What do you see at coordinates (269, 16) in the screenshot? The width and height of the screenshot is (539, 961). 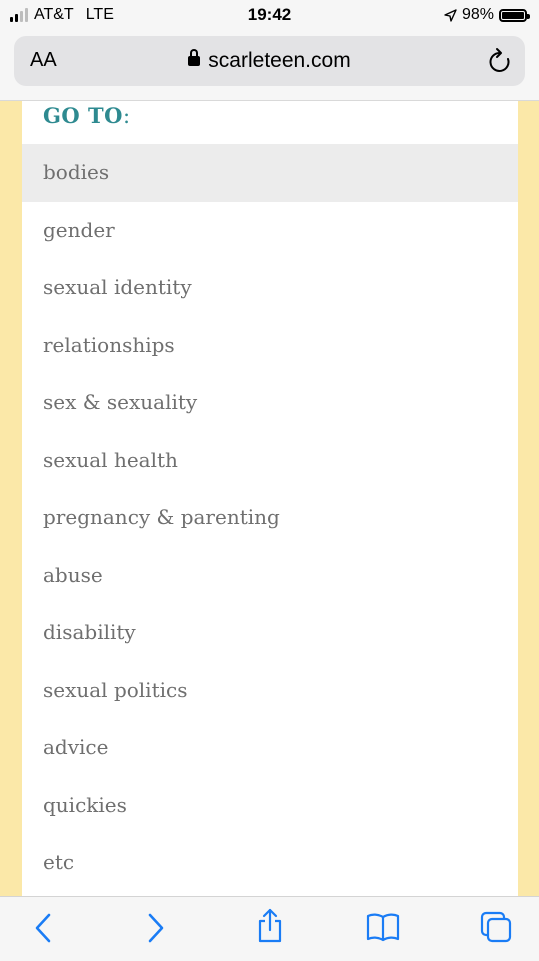 I see `status-bar: AT&T LTE 19:42 98%` at bounding box center [269, 16].